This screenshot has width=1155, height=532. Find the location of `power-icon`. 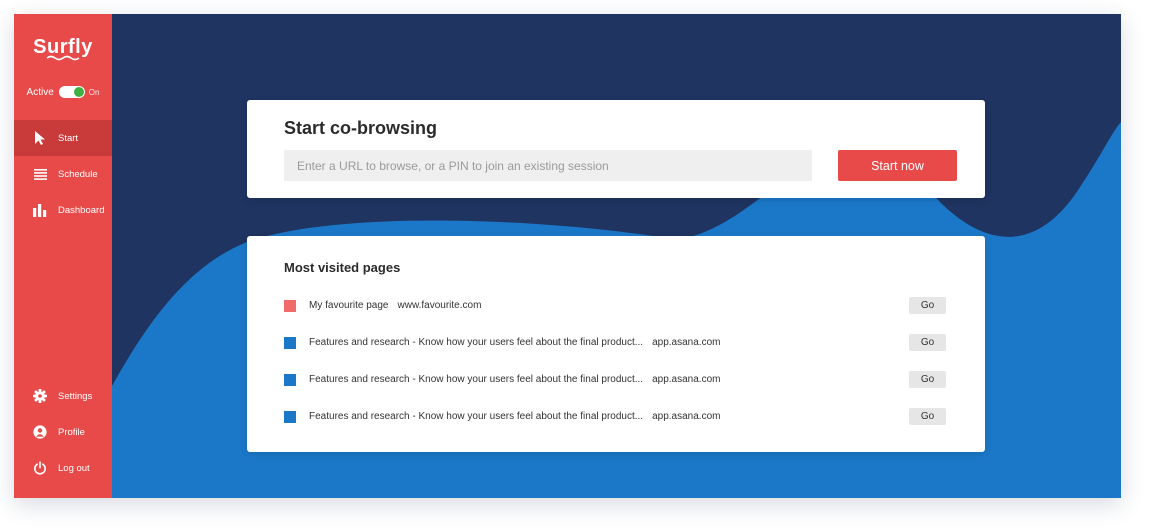

power-icon is located at coordinates (40, 468).